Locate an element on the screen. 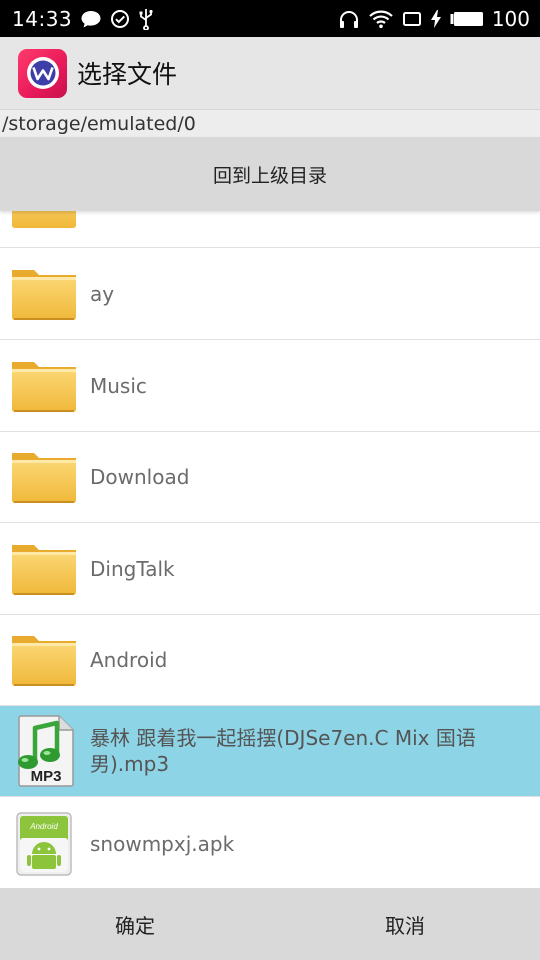  apk-file-icon: Android is located at coordinates (44, 844).